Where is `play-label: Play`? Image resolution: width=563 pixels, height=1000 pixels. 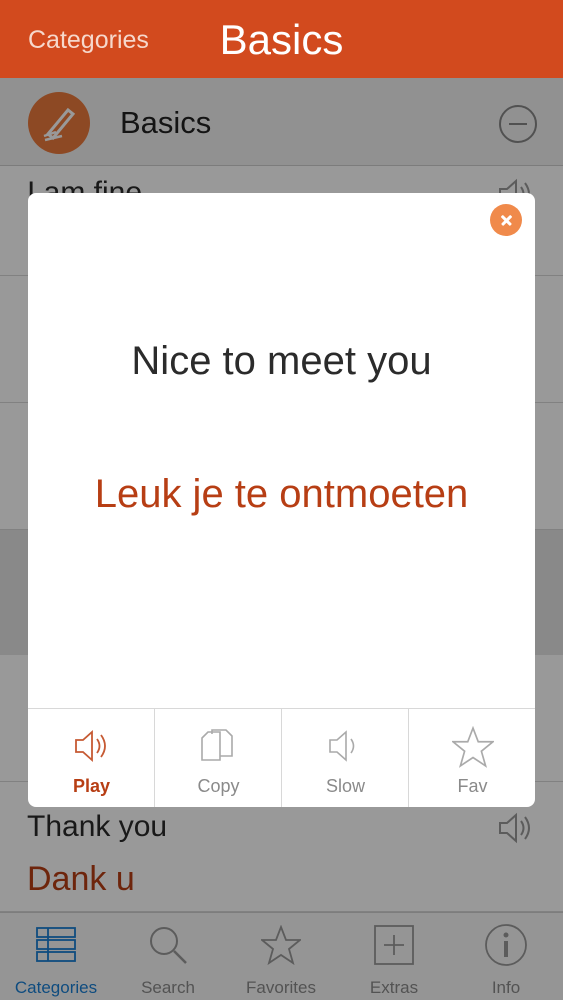 play-label: Play is located at coordinates (91, 786).